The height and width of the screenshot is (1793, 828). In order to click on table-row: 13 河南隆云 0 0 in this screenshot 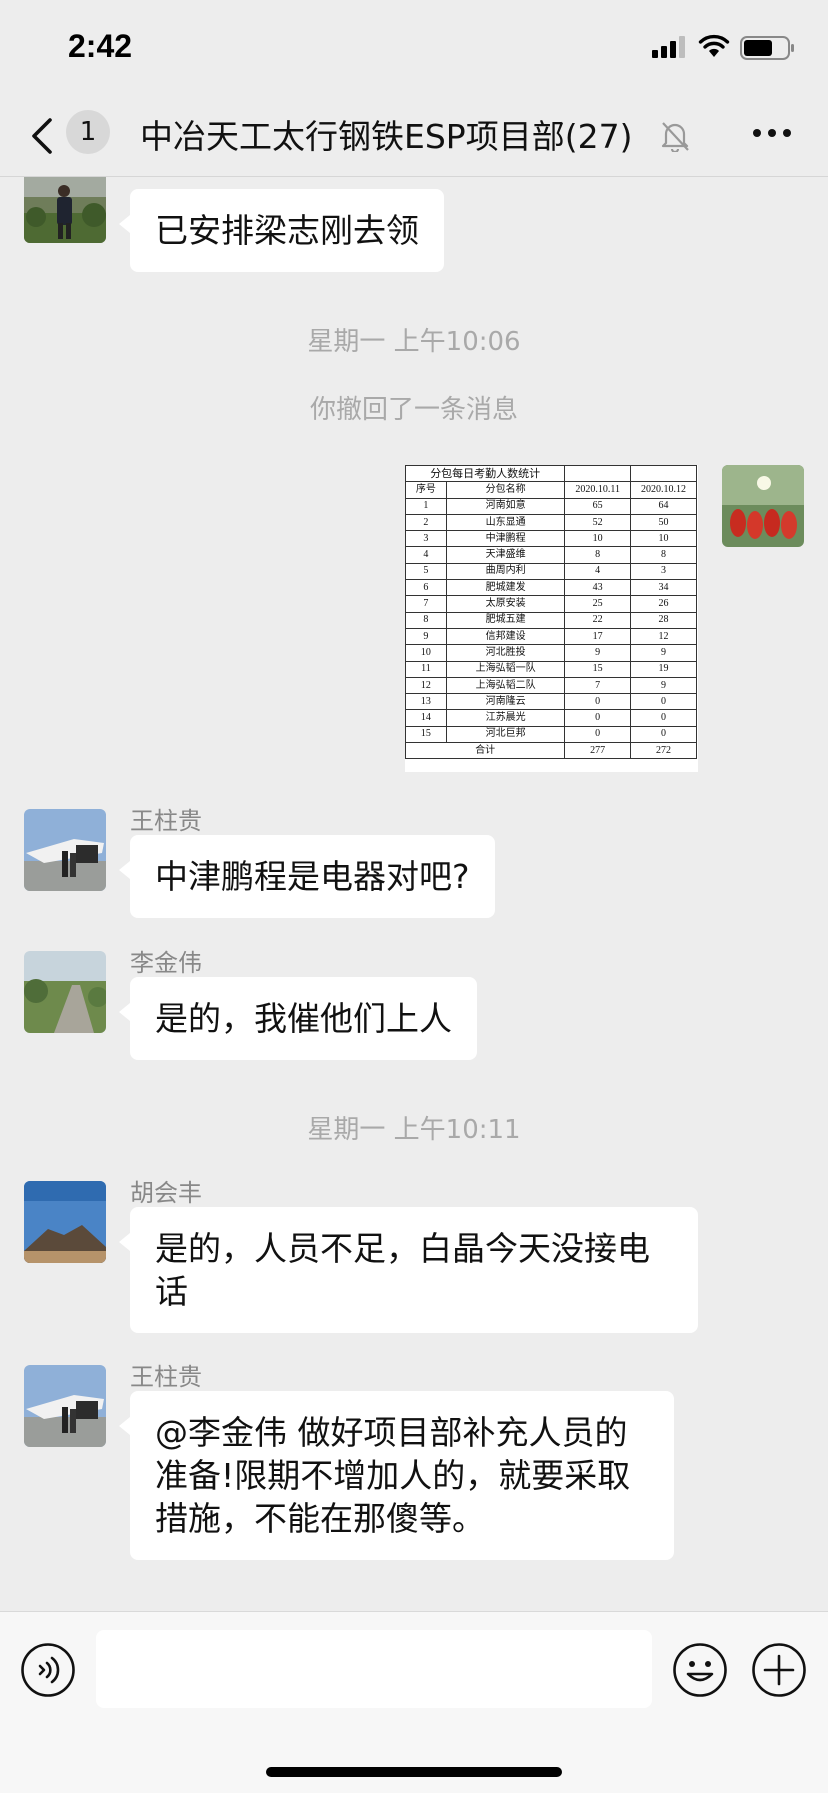, I will do `click(551, 702)`.